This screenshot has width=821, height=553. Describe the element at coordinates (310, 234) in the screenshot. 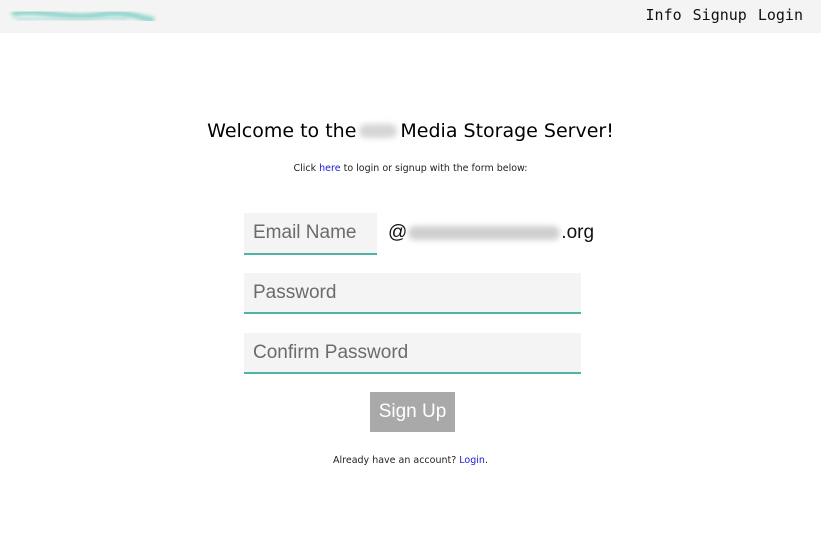

I see `email-name-input` at that location.